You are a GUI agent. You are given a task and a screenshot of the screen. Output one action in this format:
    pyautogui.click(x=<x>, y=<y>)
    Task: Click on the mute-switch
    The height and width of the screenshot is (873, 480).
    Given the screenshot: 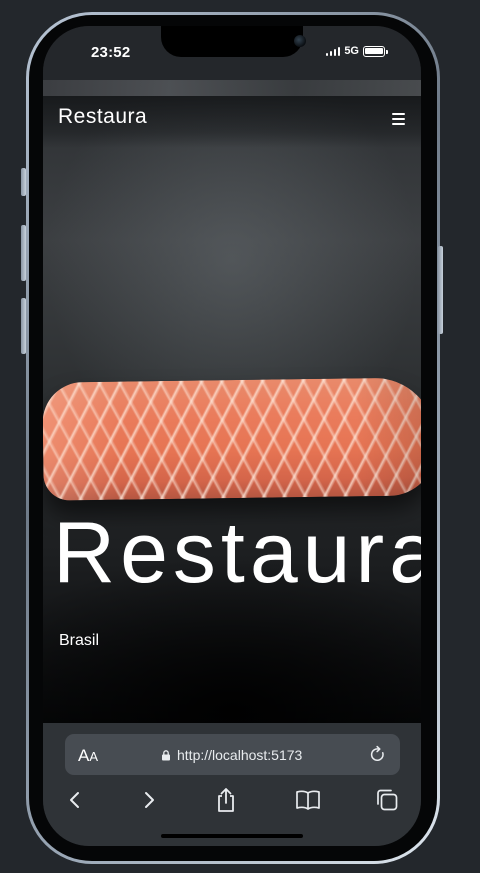 What is the action you would take?
    pyautogui.click(x=23, y=182)
    